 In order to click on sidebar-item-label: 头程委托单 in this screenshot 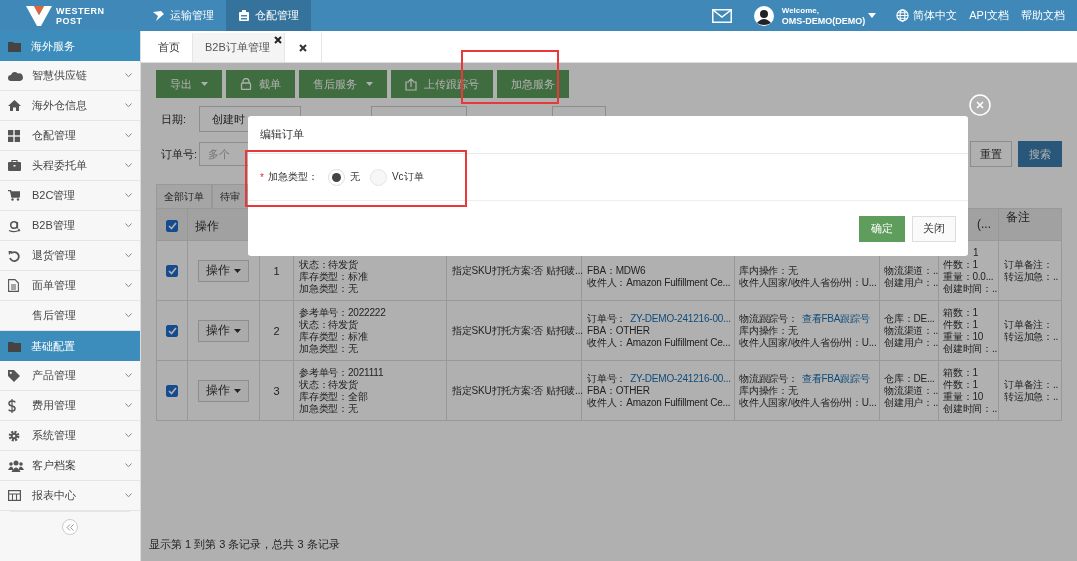, I will do `click(60, 165)`.